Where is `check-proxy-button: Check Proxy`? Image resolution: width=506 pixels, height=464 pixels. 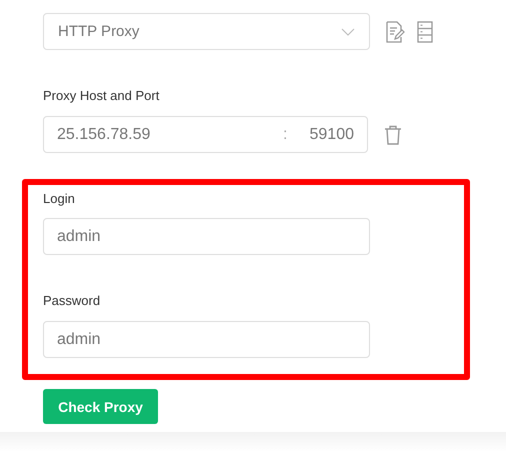
check-proxy-button: Check Proxy is located at coordinates (100, 406).